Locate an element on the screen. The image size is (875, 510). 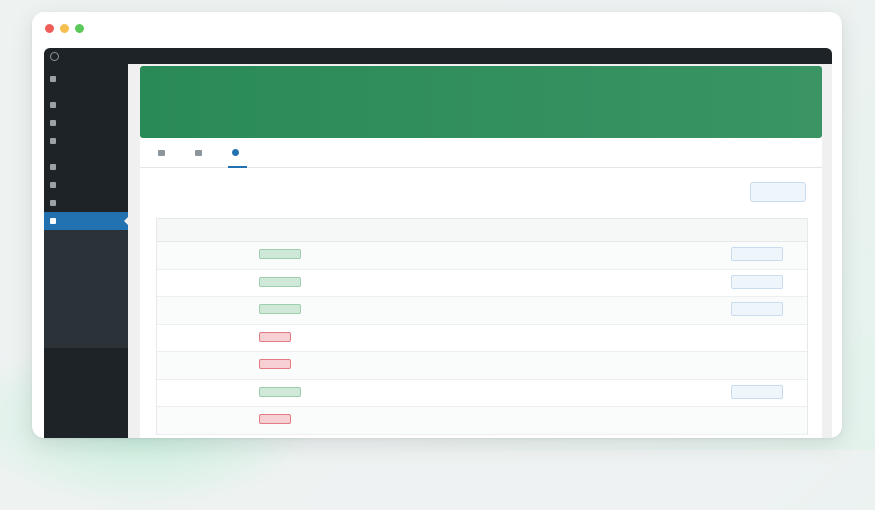
dashboard-icon is located at coordinates (53, 79).